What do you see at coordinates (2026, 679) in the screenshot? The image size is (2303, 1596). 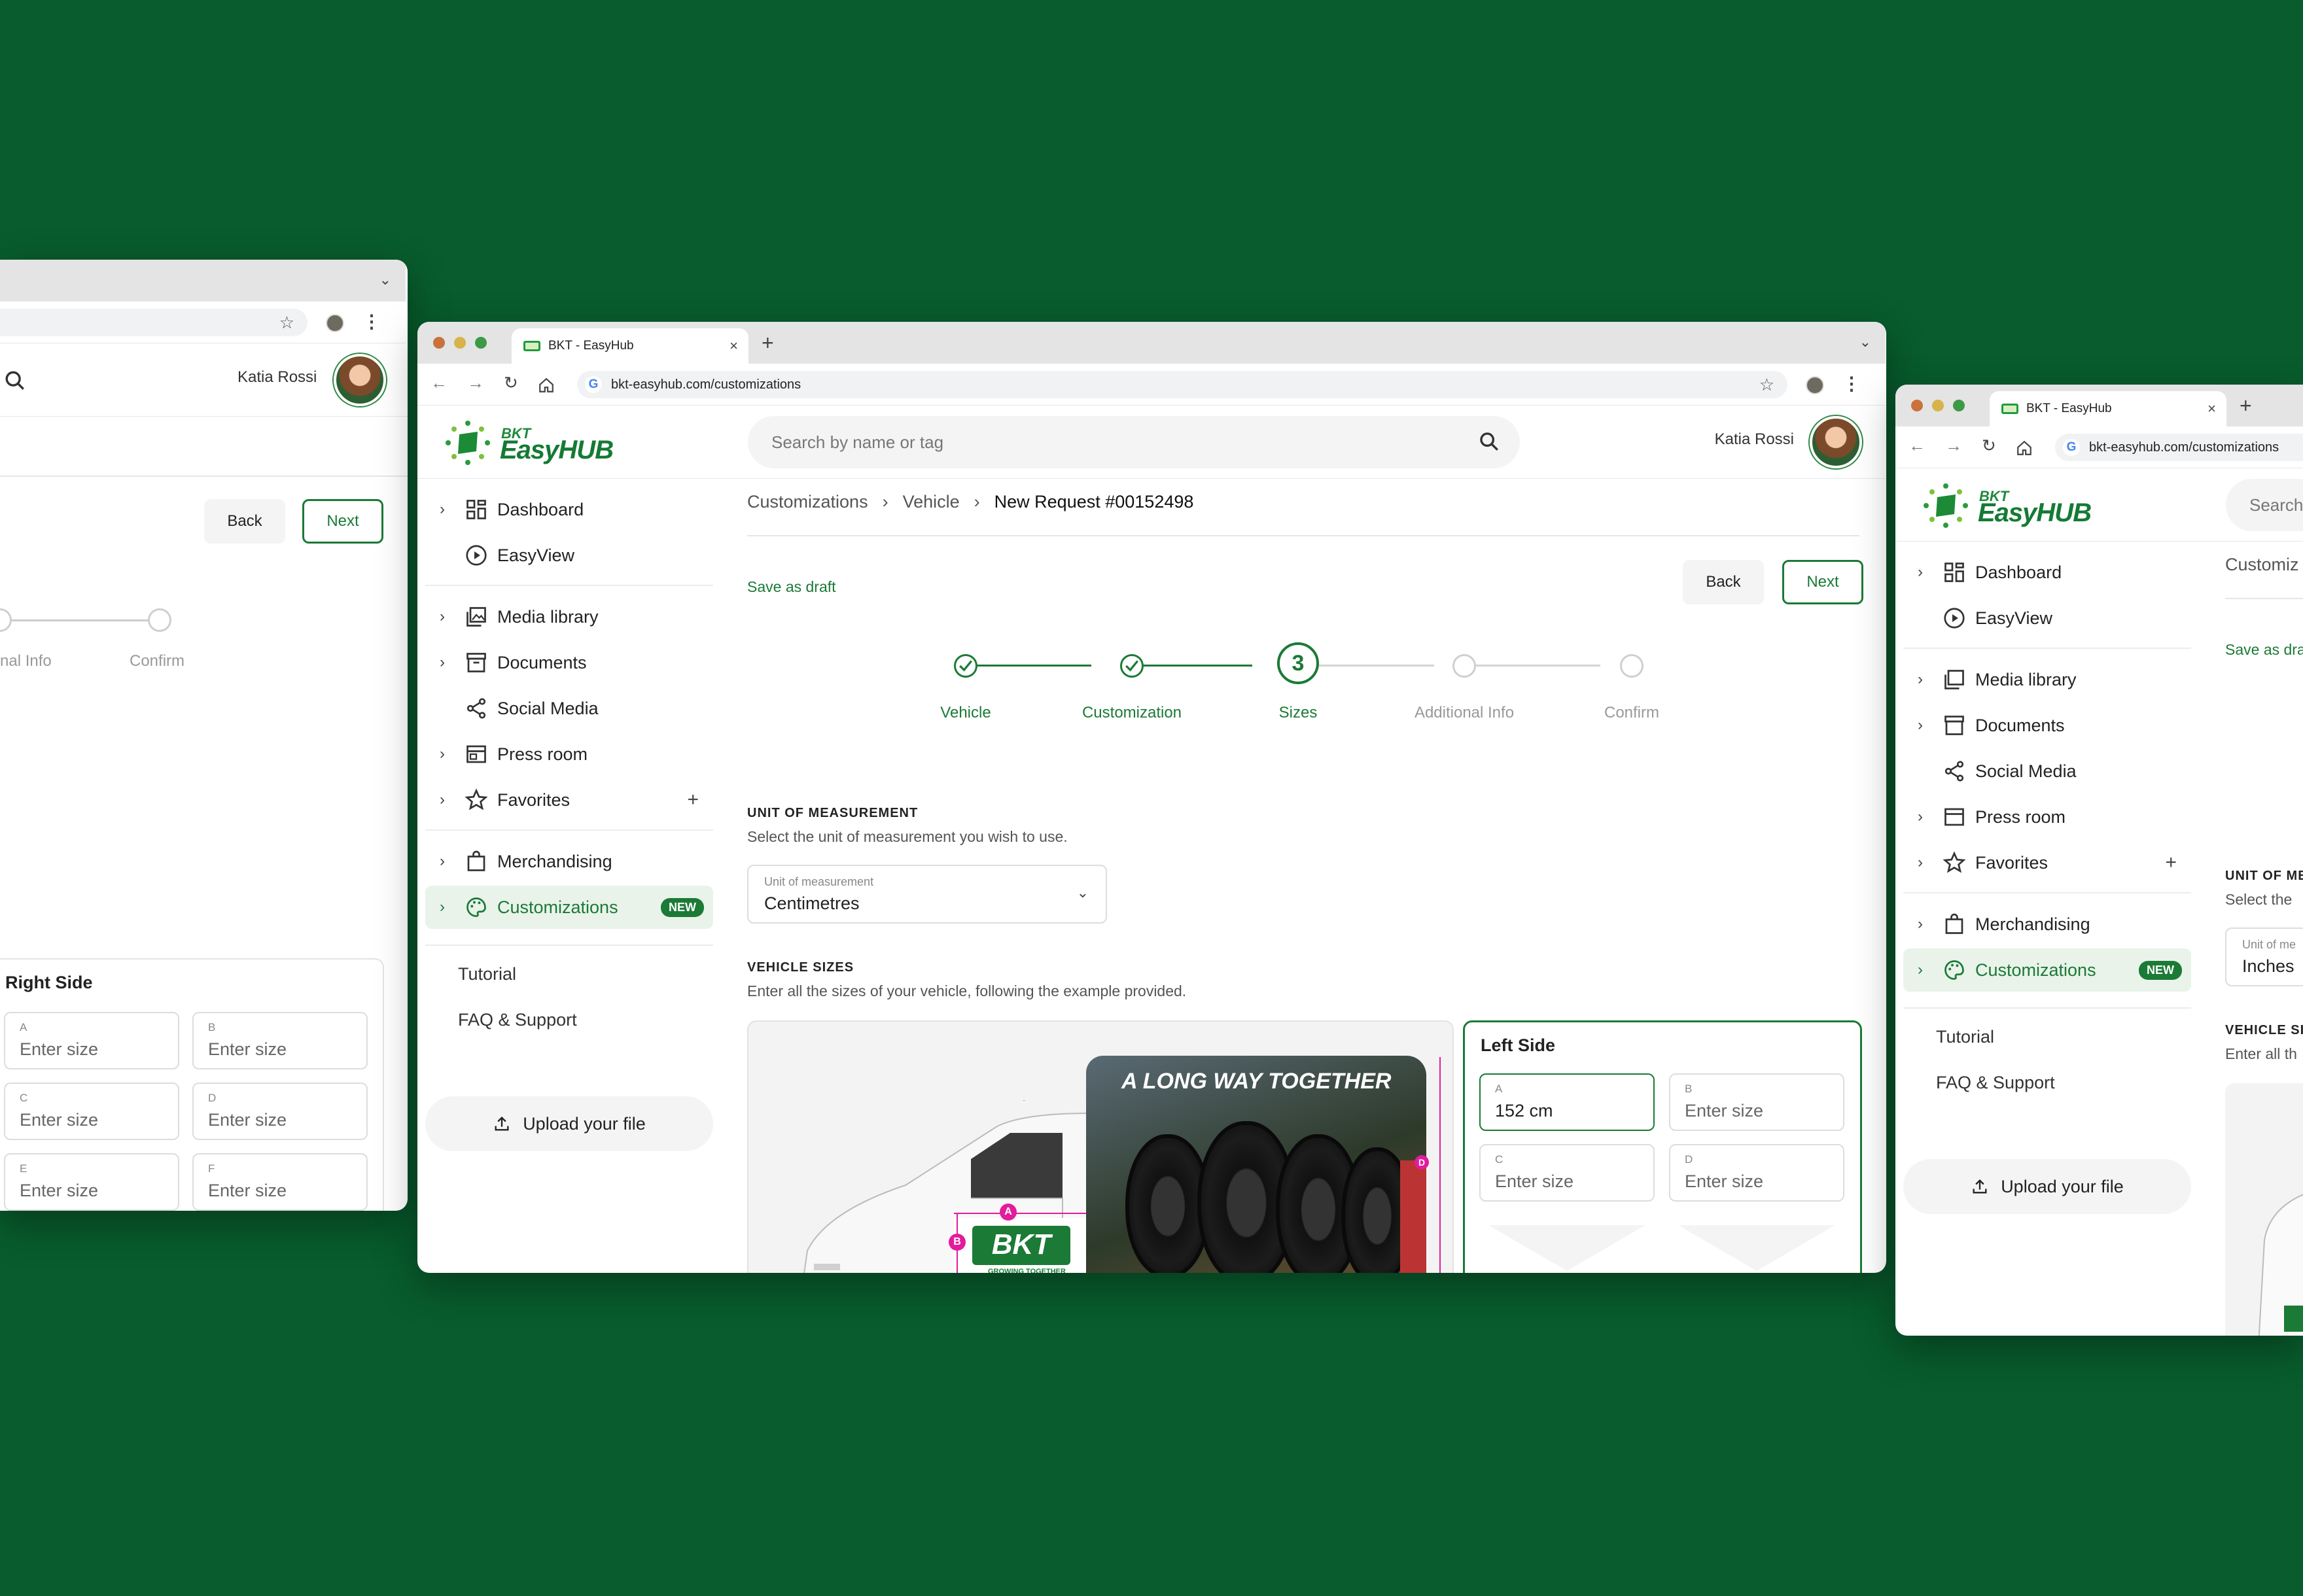 I see `sidebar-item-label: Media library` at bounding box center [2026, 679].